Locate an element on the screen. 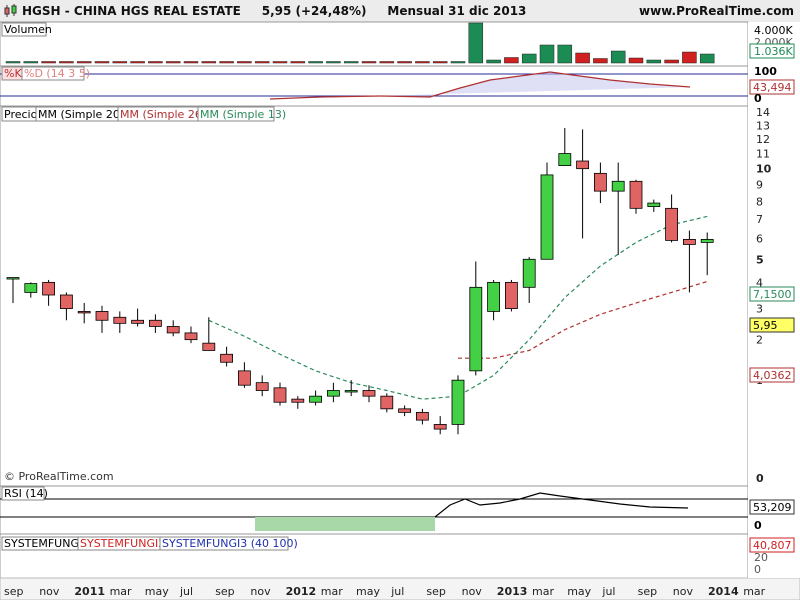  system3-label: SYSTEMFUNGI3 (40 100) is located at coordinates (230, 543).